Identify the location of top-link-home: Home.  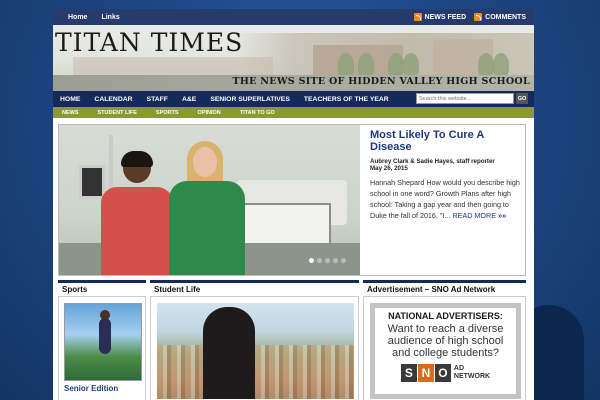
(77, 17).